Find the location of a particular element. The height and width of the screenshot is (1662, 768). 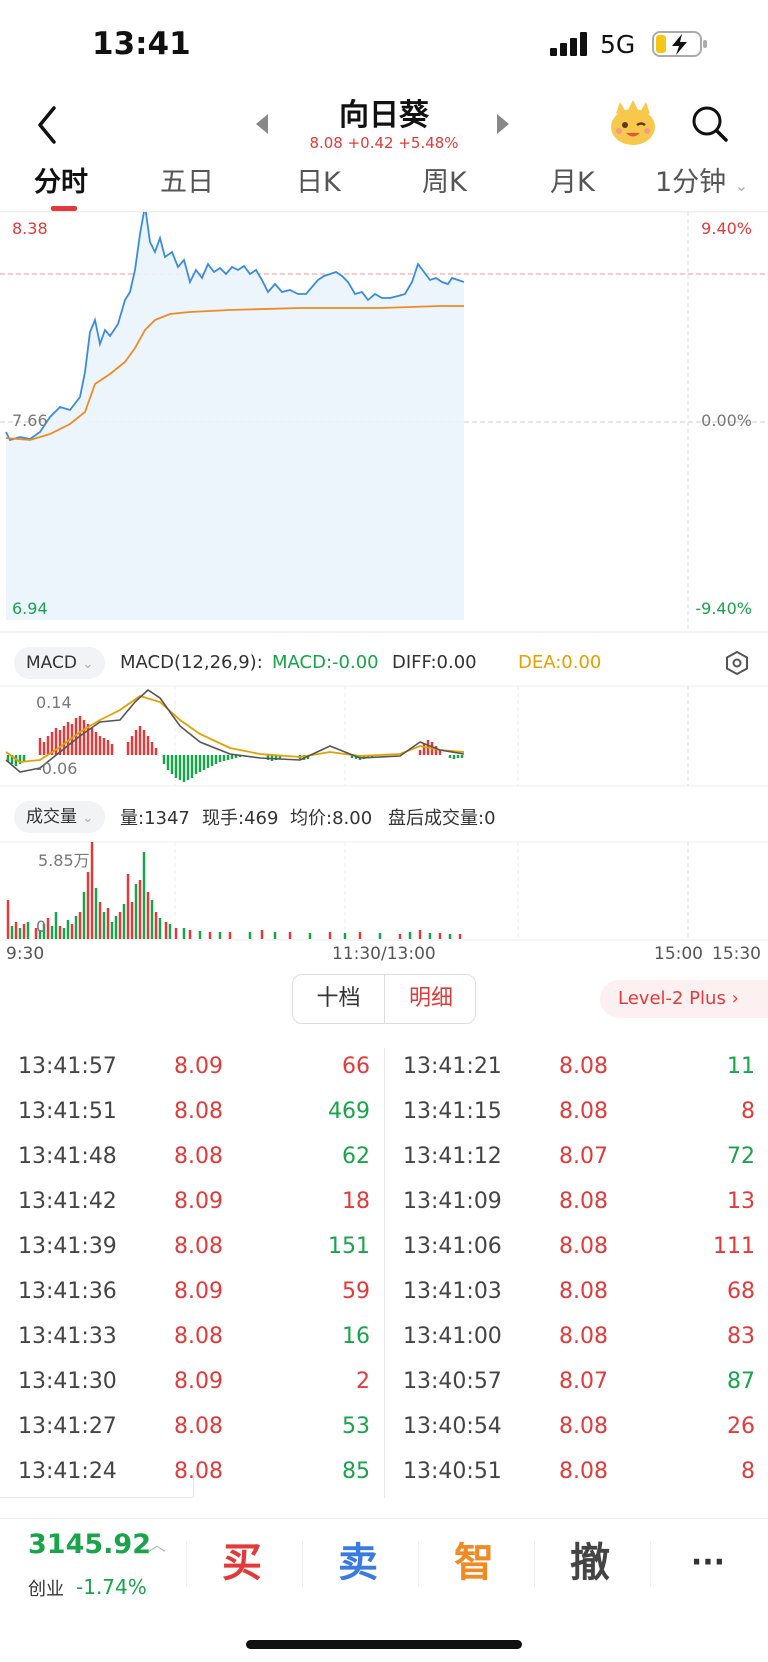

mascot-icon is located at coordinates (633, 123).